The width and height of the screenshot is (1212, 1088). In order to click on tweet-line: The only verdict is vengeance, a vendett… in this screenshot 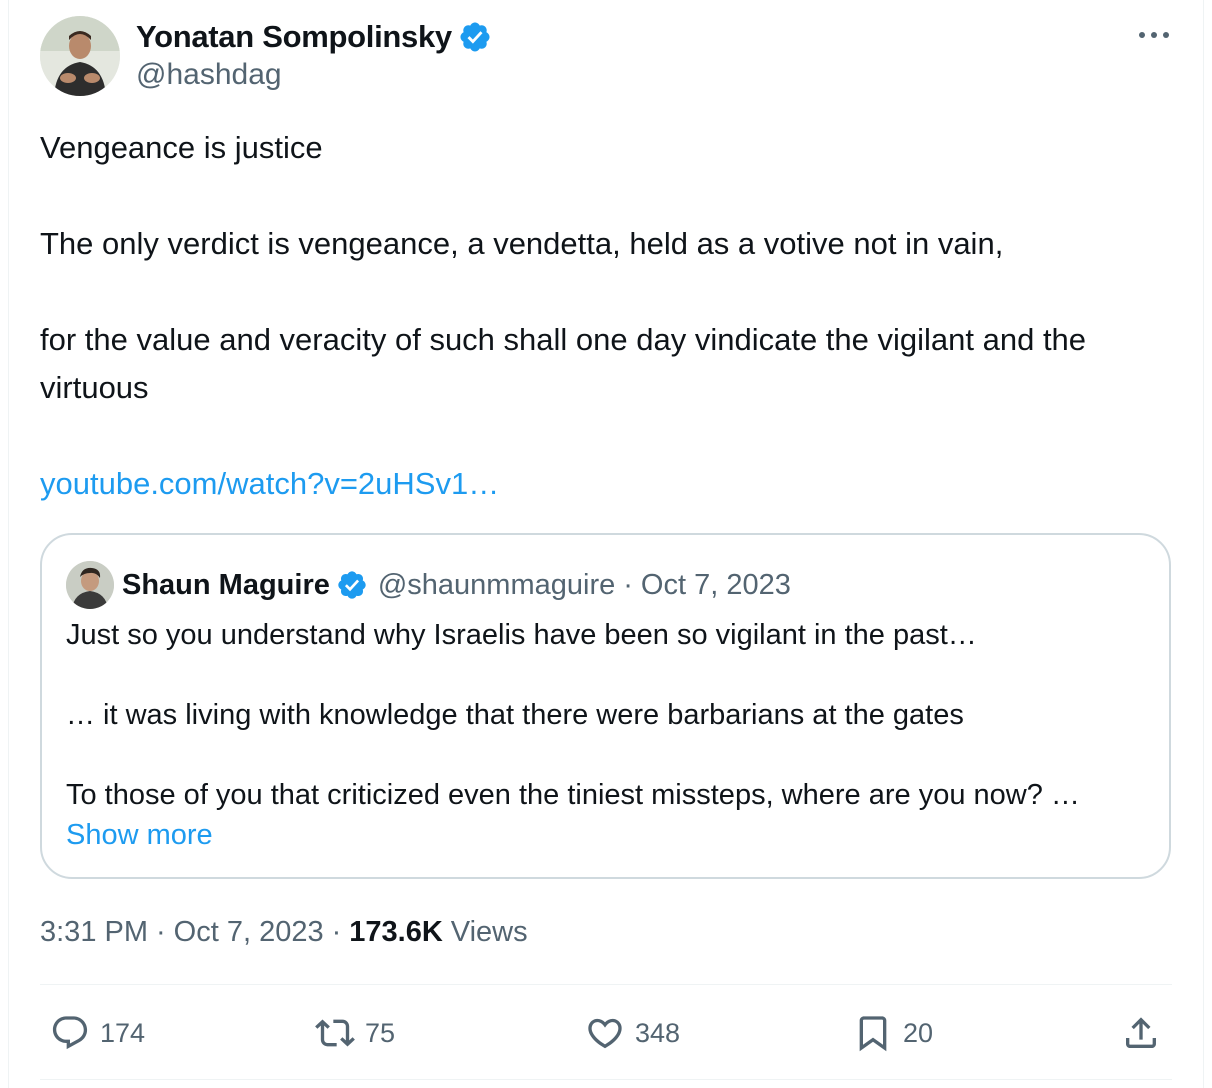, I will do `click(522, 243)`.